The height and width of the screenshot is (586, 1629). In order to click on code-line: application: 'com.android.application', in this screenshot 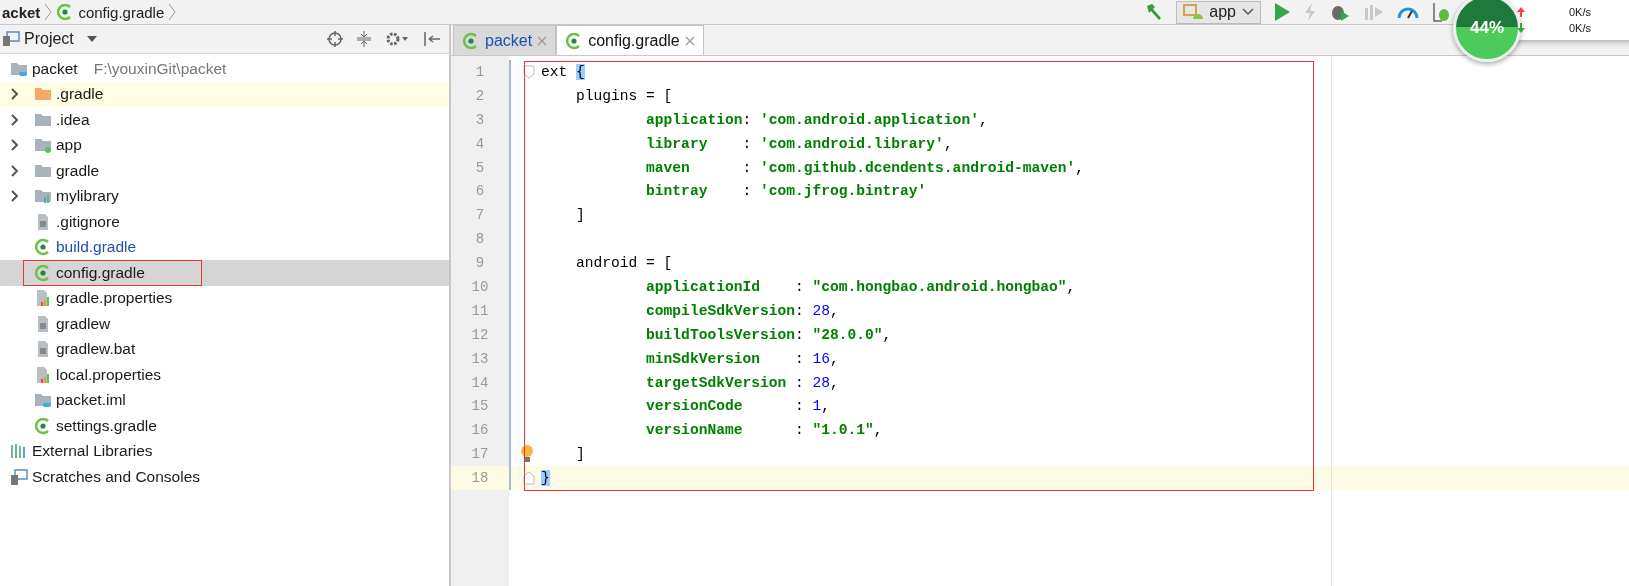, I will do `click(816, 119)`.